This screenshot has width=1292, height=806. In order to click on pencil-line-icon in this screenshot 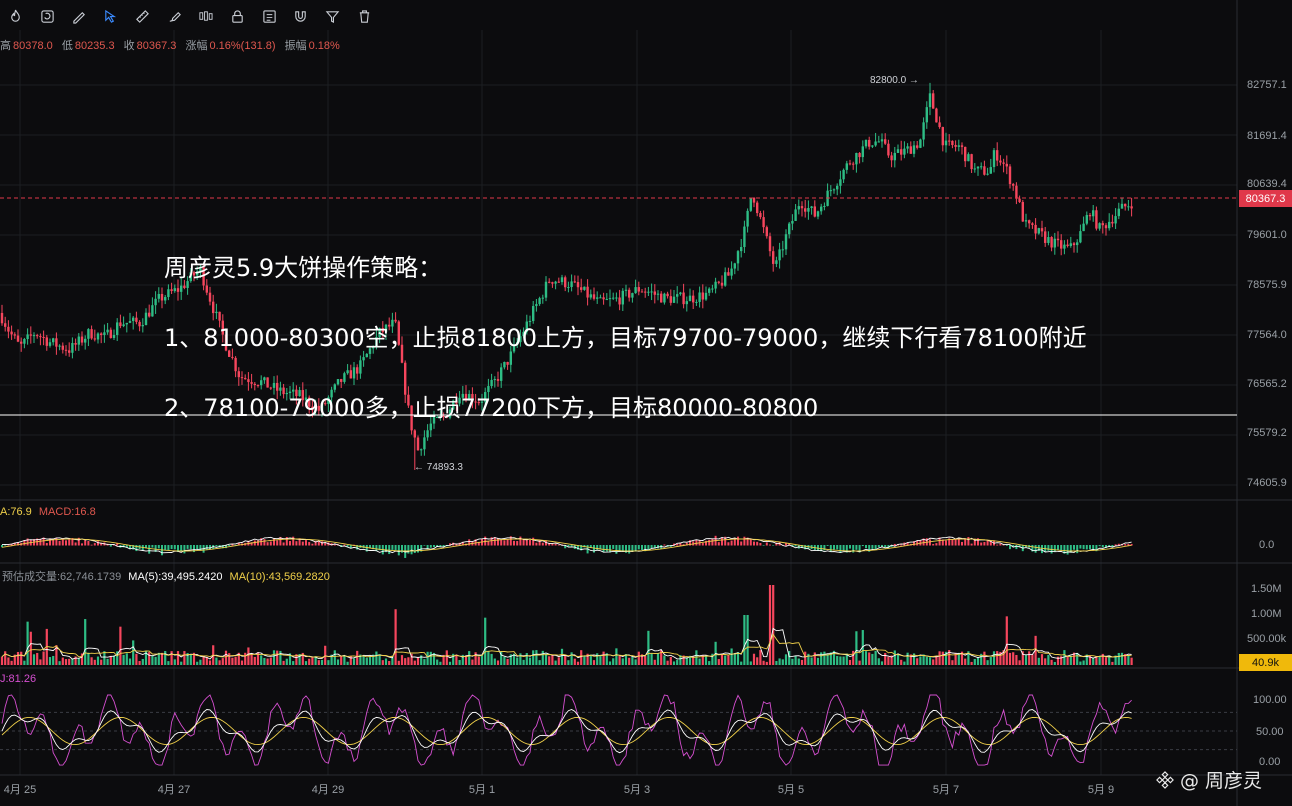, I will do `click(79, 16)`.